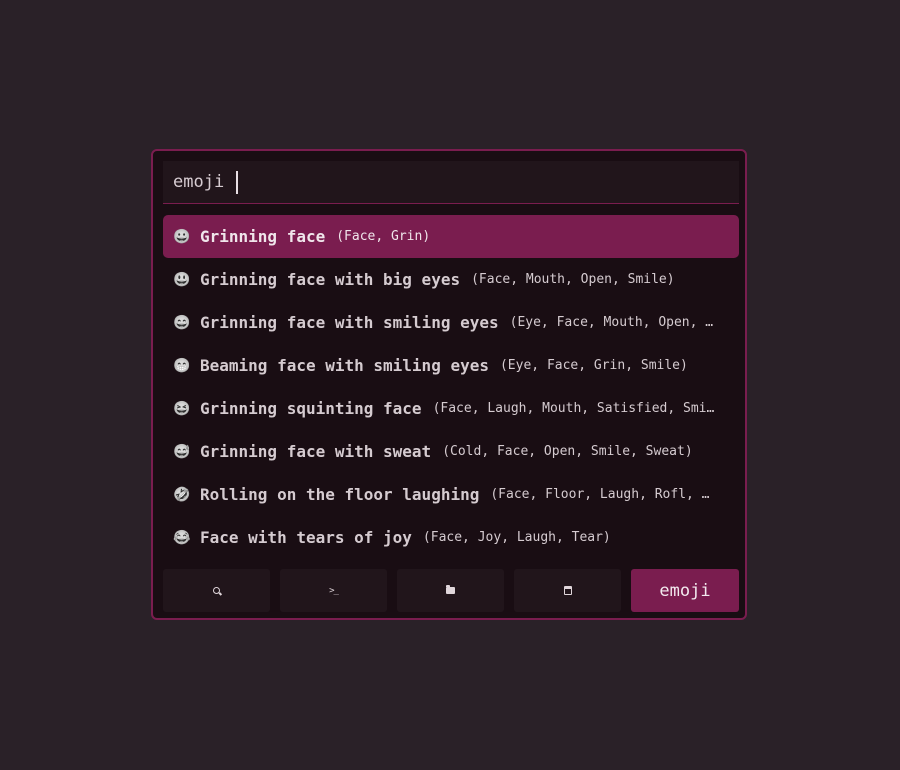  What do you see at coordinates (593, 365) in the screenshot?
I see `result-tags: (Eye, Face, Grin, Smile)` at bounding box center [593, 365].